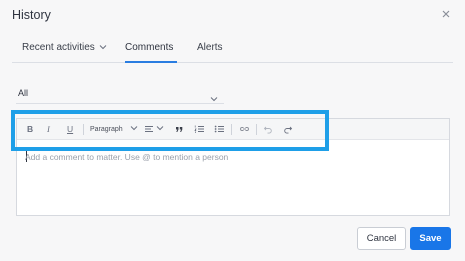 Image resolution: width=465 pixels, height=261 pixels. I want to click on tab-label: Alerts, so click(210, 47).